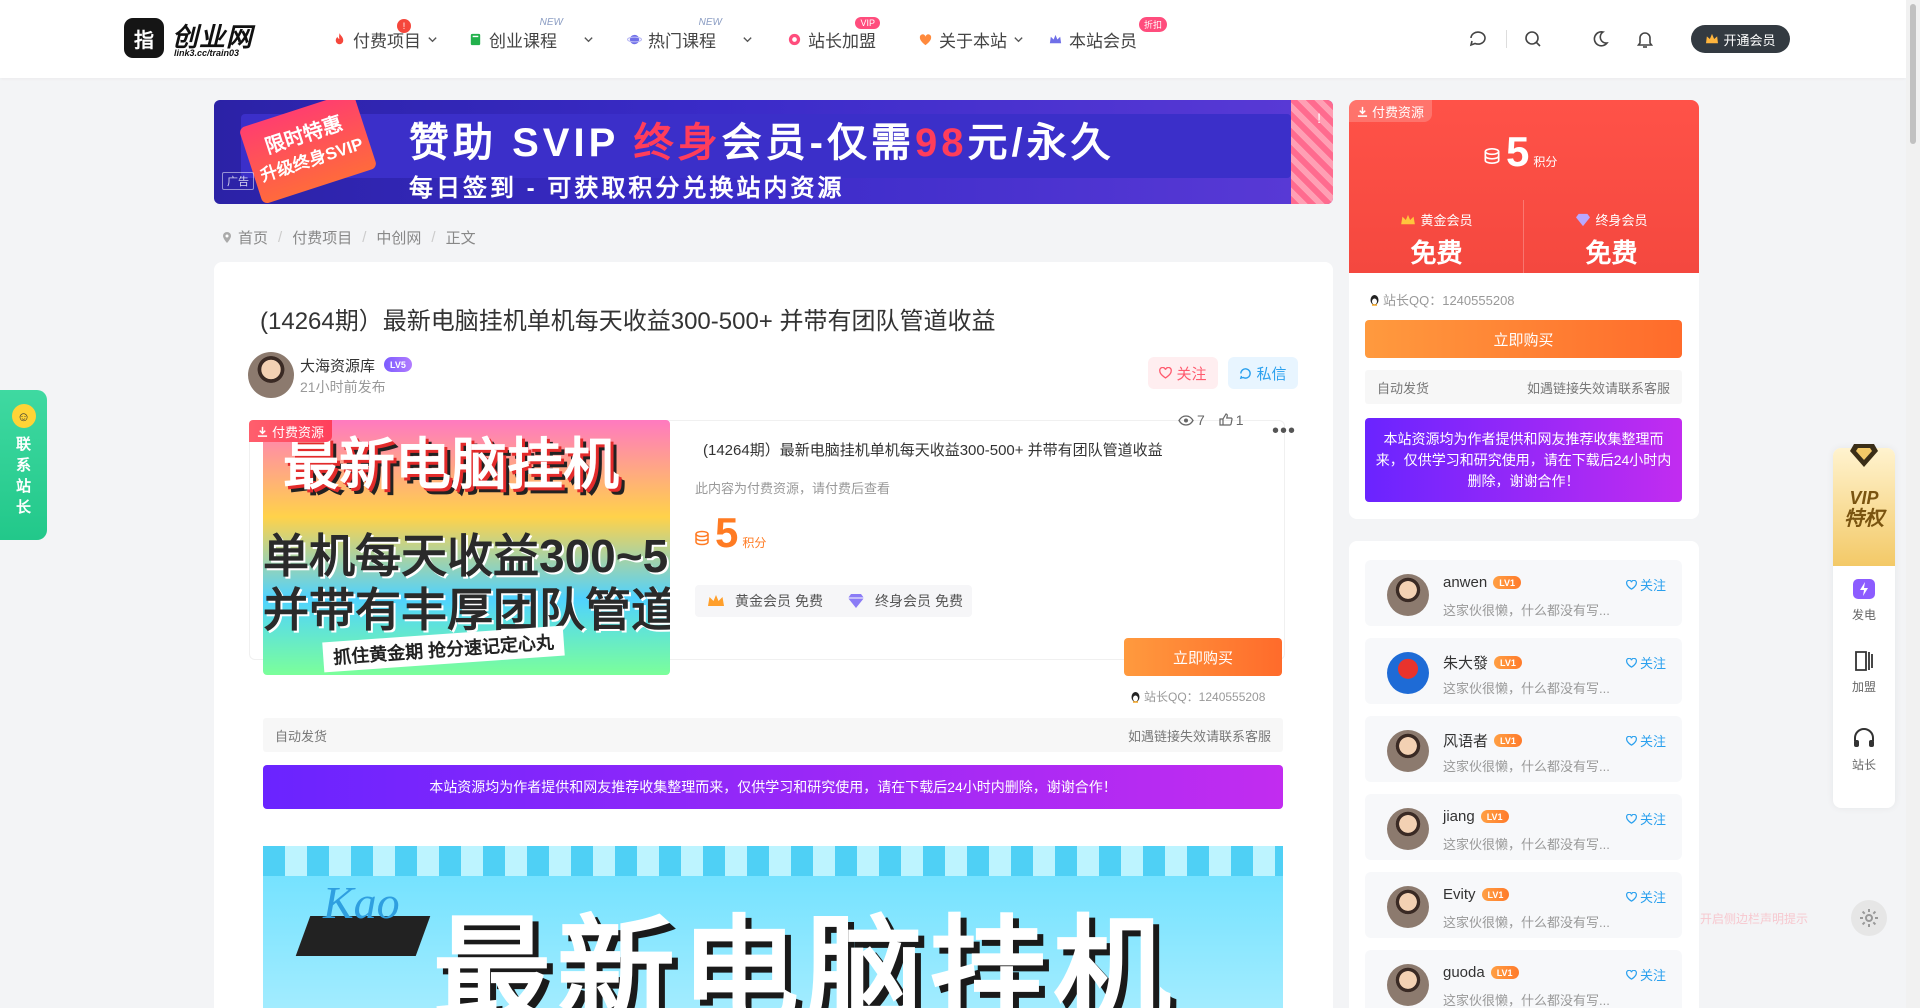 The width and height of the screenshot is (1920, 1008). I want to click on toolbar-item-power: 发电, so click(1864, 599).